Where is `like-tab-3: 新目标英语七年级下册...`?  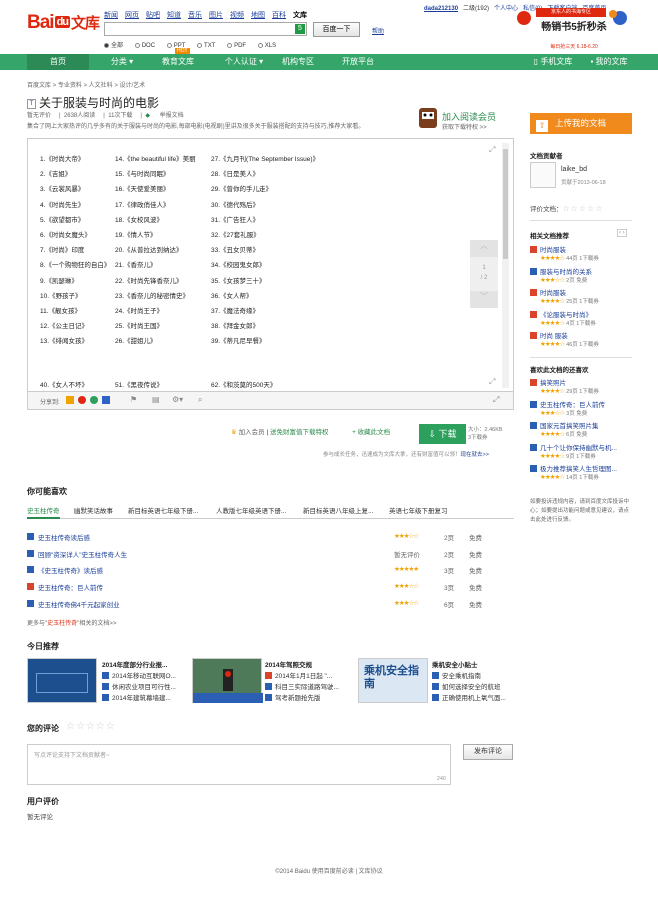
like-tab-3: 新目标英语七年级下册... is located at coordinates (163, 510).